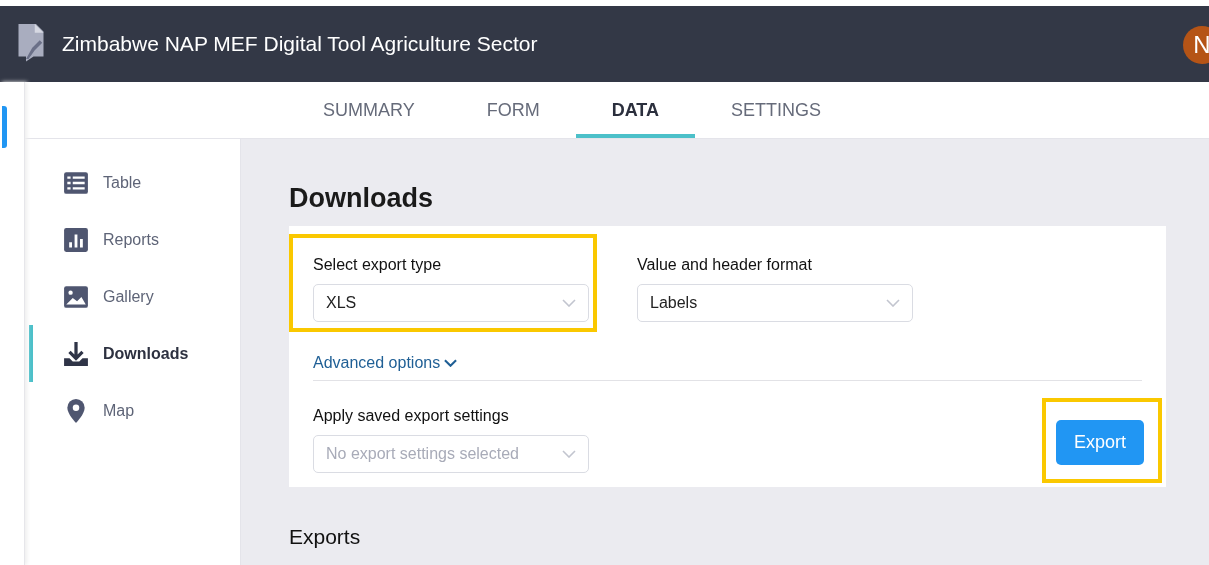  What do you see at coordinates (725, 265) in the screenshot?
I see `field-label: Value and header format` at bounding box center [725, 265].